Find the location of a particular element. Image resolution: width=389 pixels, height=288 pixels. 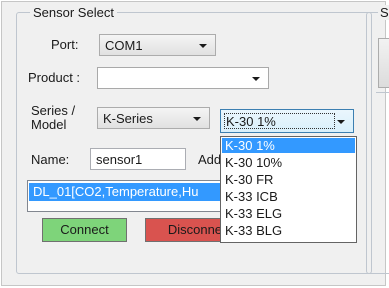

series-label: Series / Model is located at coordinates (53, 118).